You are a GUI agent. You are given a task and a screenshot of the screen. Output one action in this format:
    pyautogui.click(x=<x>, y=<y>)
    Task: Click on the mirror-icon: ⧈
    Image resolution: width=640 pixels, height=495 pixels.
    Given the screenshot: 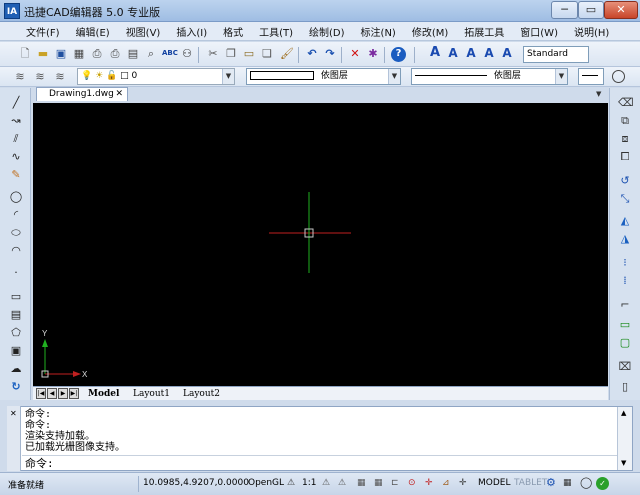 What is the action you would take?
    pyautogui.click(x=625, y=139)
    